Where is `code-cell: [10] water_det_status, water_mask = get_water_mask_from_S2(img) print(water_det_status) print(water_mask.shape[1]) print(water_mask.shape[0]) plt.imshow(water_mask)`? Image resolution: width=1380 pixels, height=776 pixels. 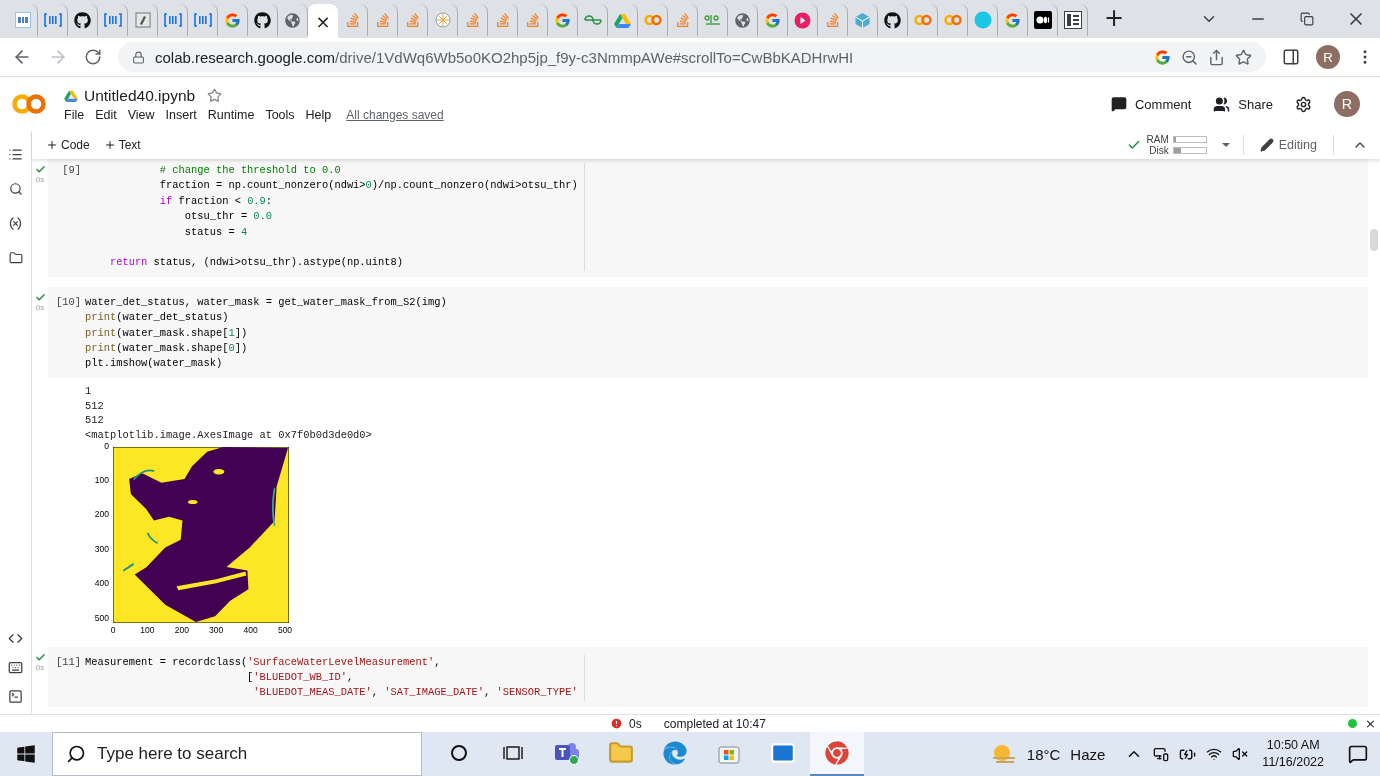
code-cell: [10] water_det_status, water_mask = get_water_mask_from_S2(img) print(water_det_status) print(water_mask.shape[1]) print(water_mask.shape[0]) plt.imshow(water_mask) is located at coordinates (708, 332).